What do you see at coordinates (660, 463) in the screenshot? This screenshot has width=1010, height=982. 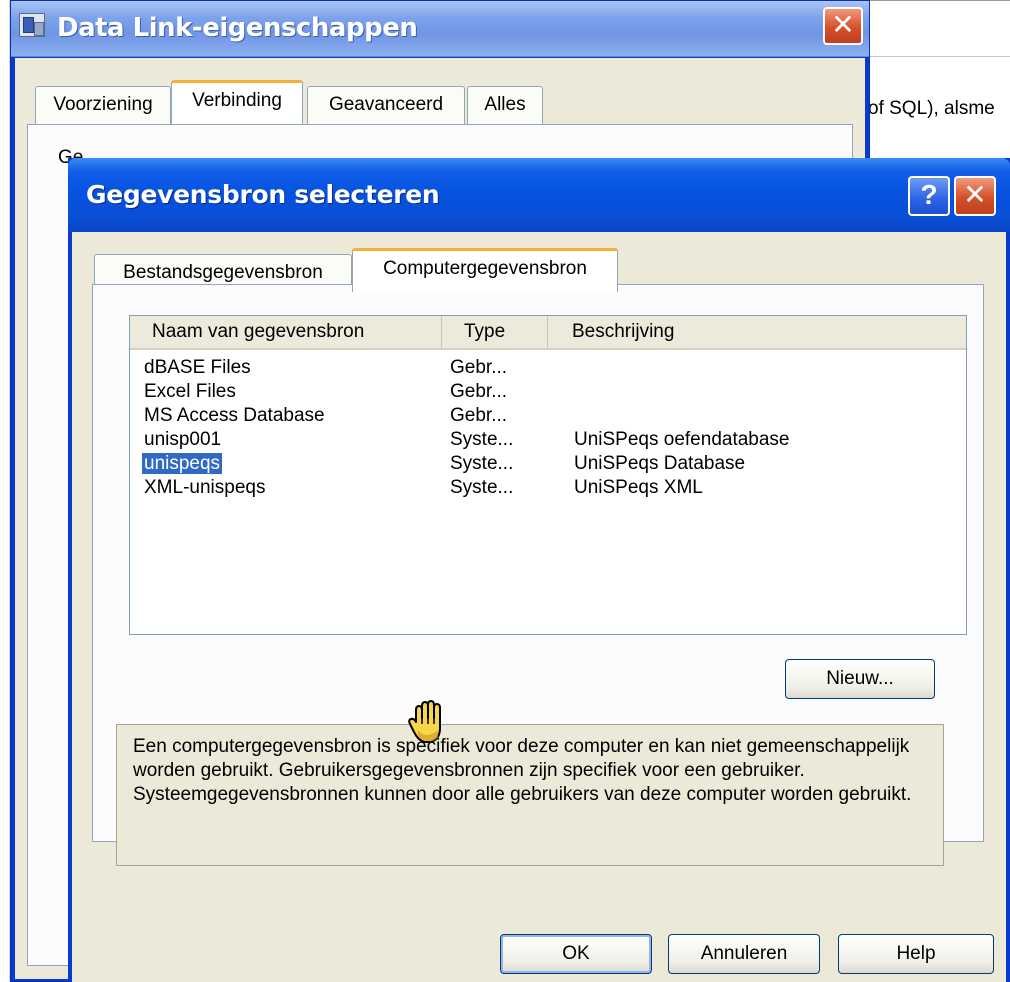 I see `row-description: UniSPeqs Database` at bounding box center [660, 463].